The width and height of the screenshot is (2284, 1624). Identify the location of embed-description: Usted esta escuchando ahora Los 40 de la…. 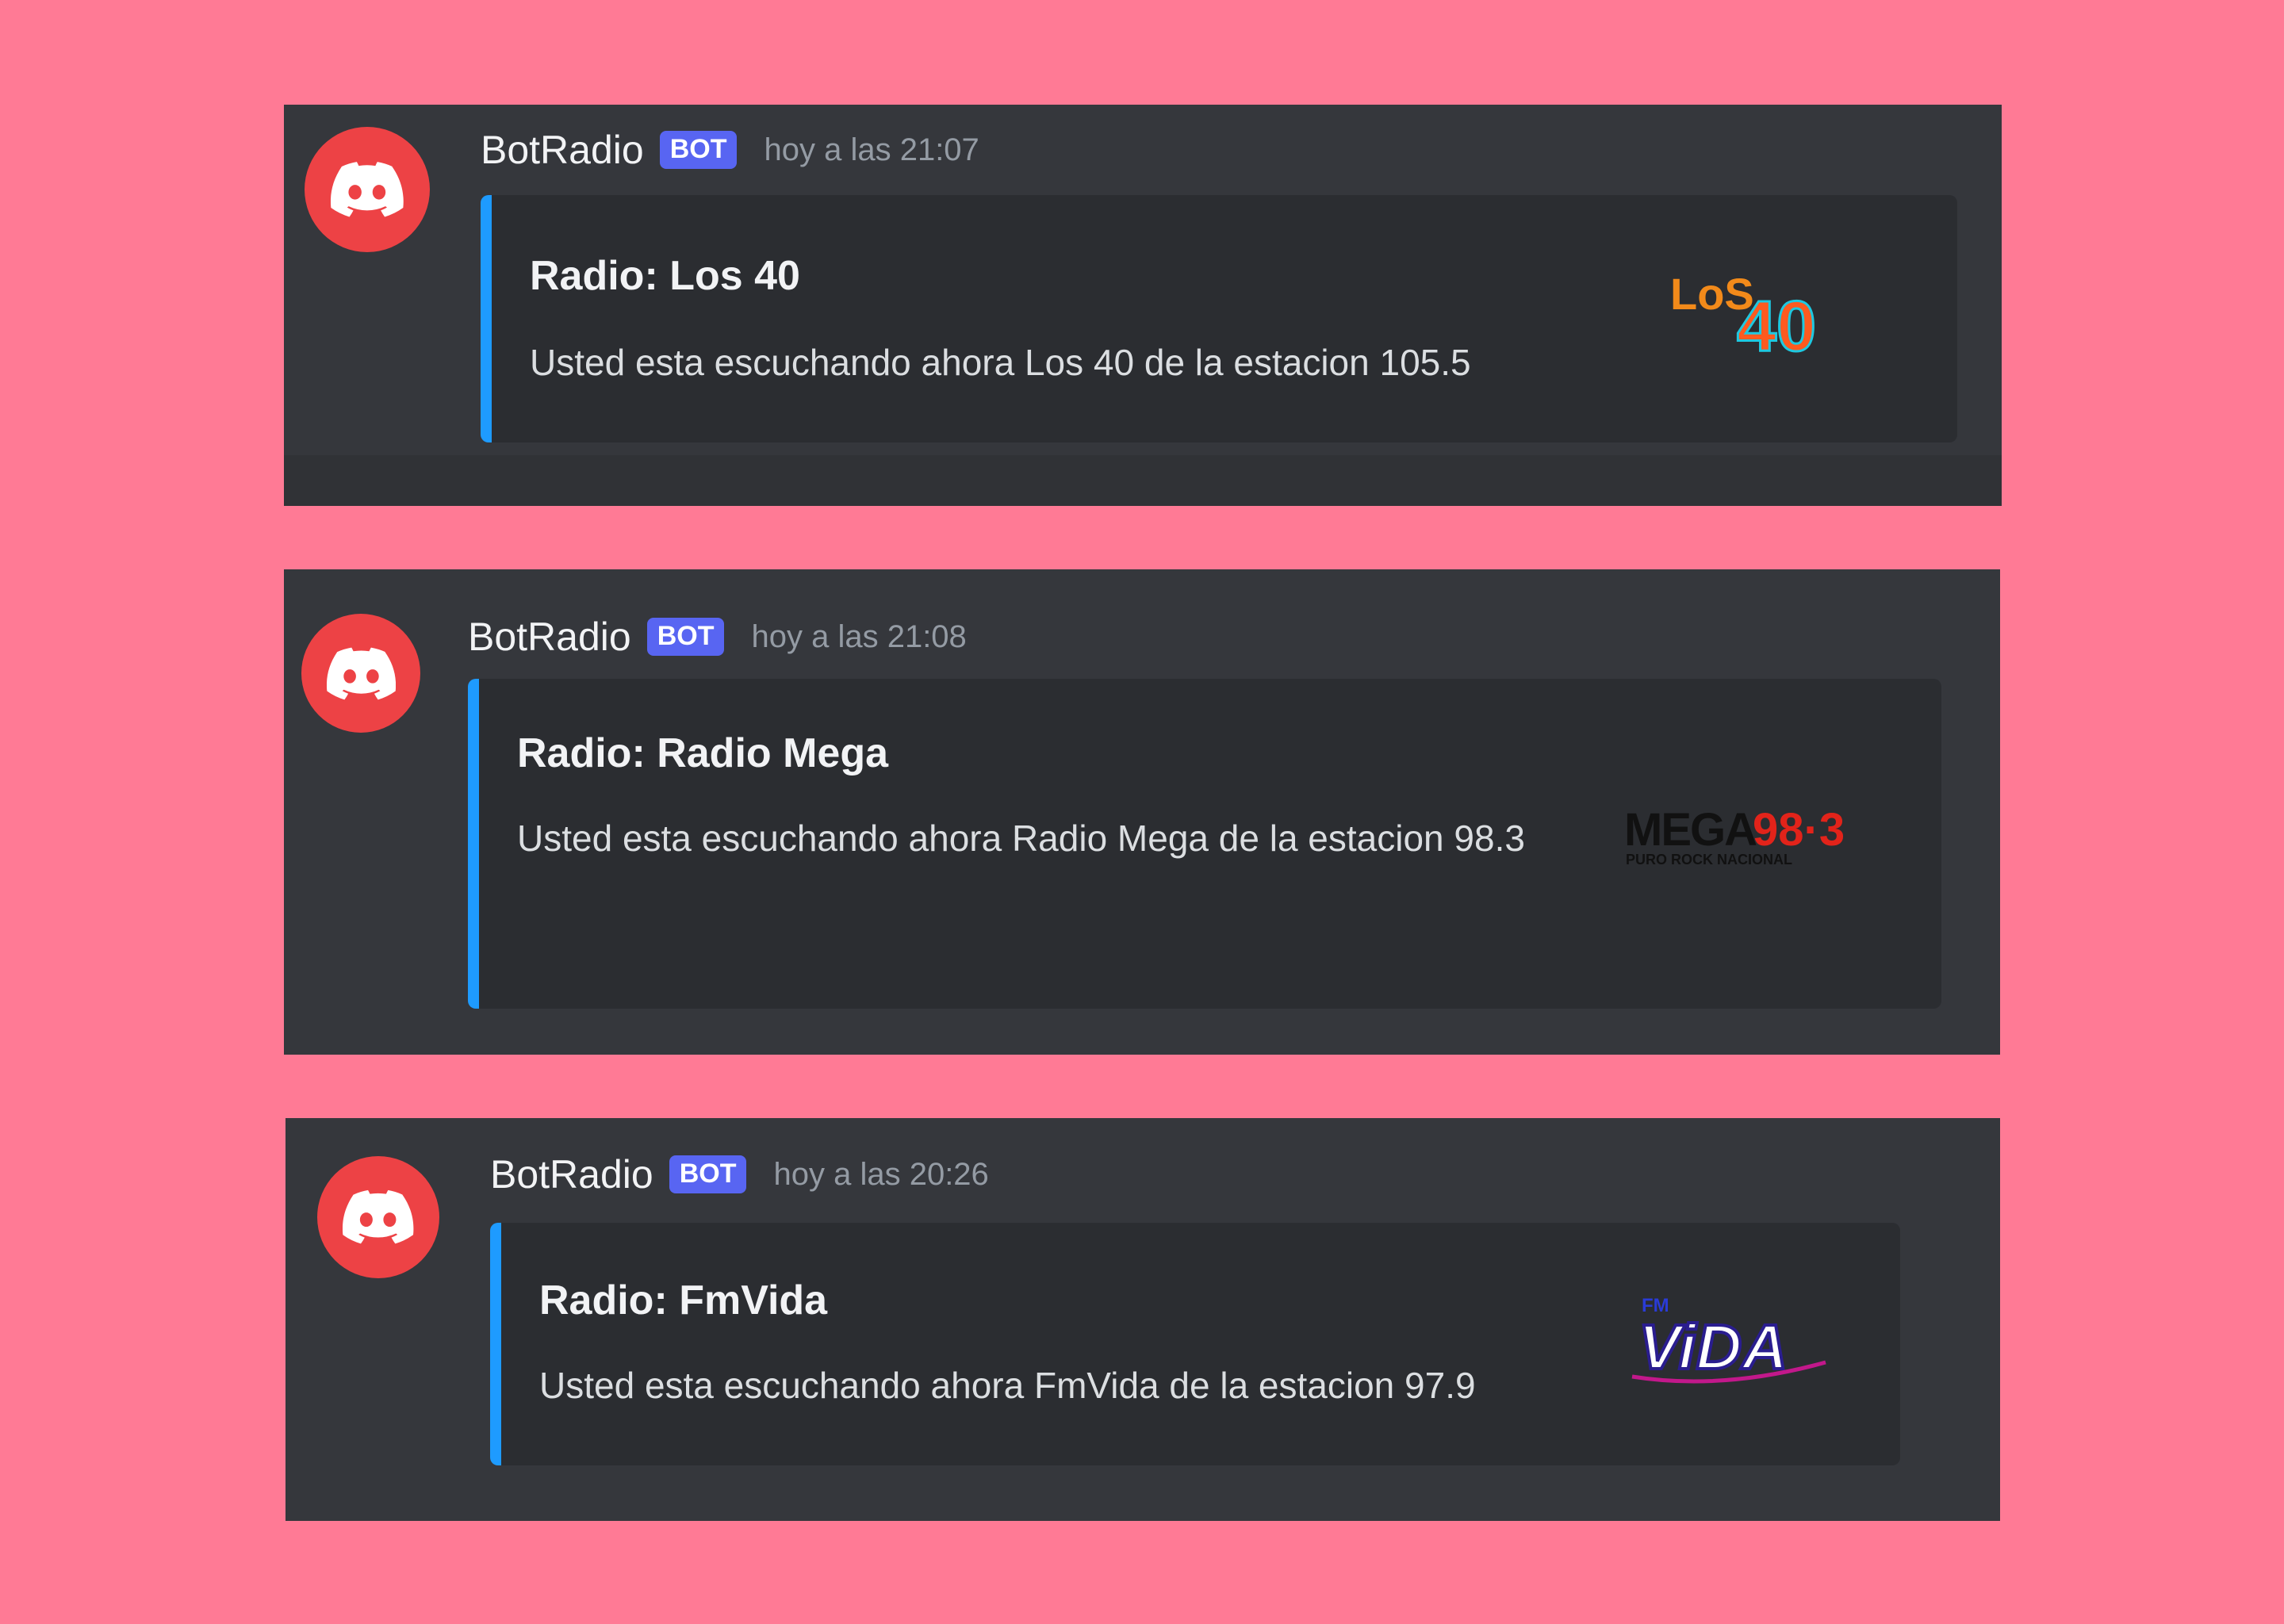
(1000, 362).